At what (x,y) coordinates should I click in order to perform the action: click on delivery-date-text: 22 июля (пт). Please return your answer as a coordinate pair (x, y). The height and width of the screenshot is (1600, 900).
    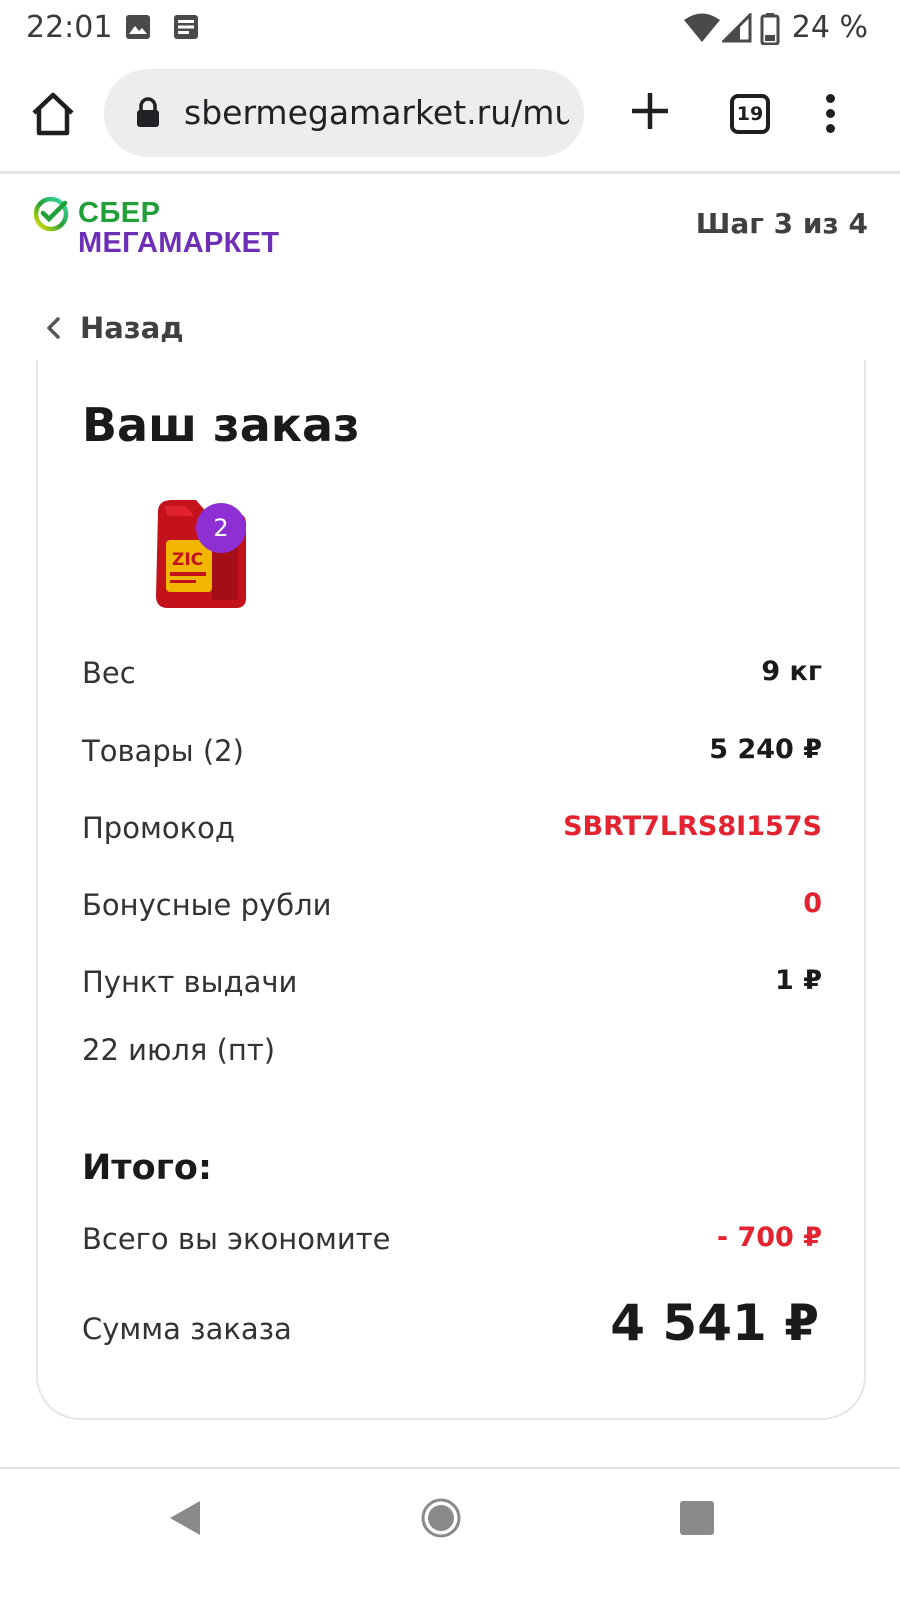
    Looking at the image, I should click on (179, 1050).